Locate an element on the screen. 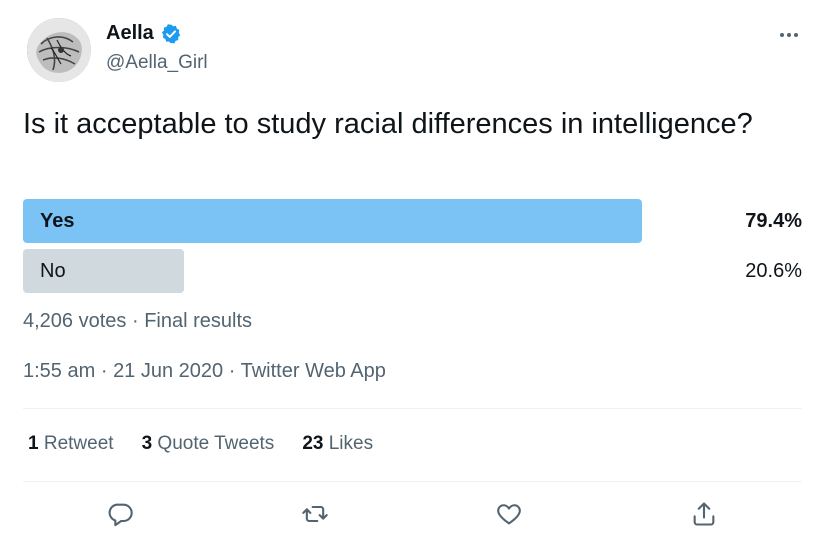 This screenshot has height=541, width=816. avatar-image is located at coordinates (59, 50).